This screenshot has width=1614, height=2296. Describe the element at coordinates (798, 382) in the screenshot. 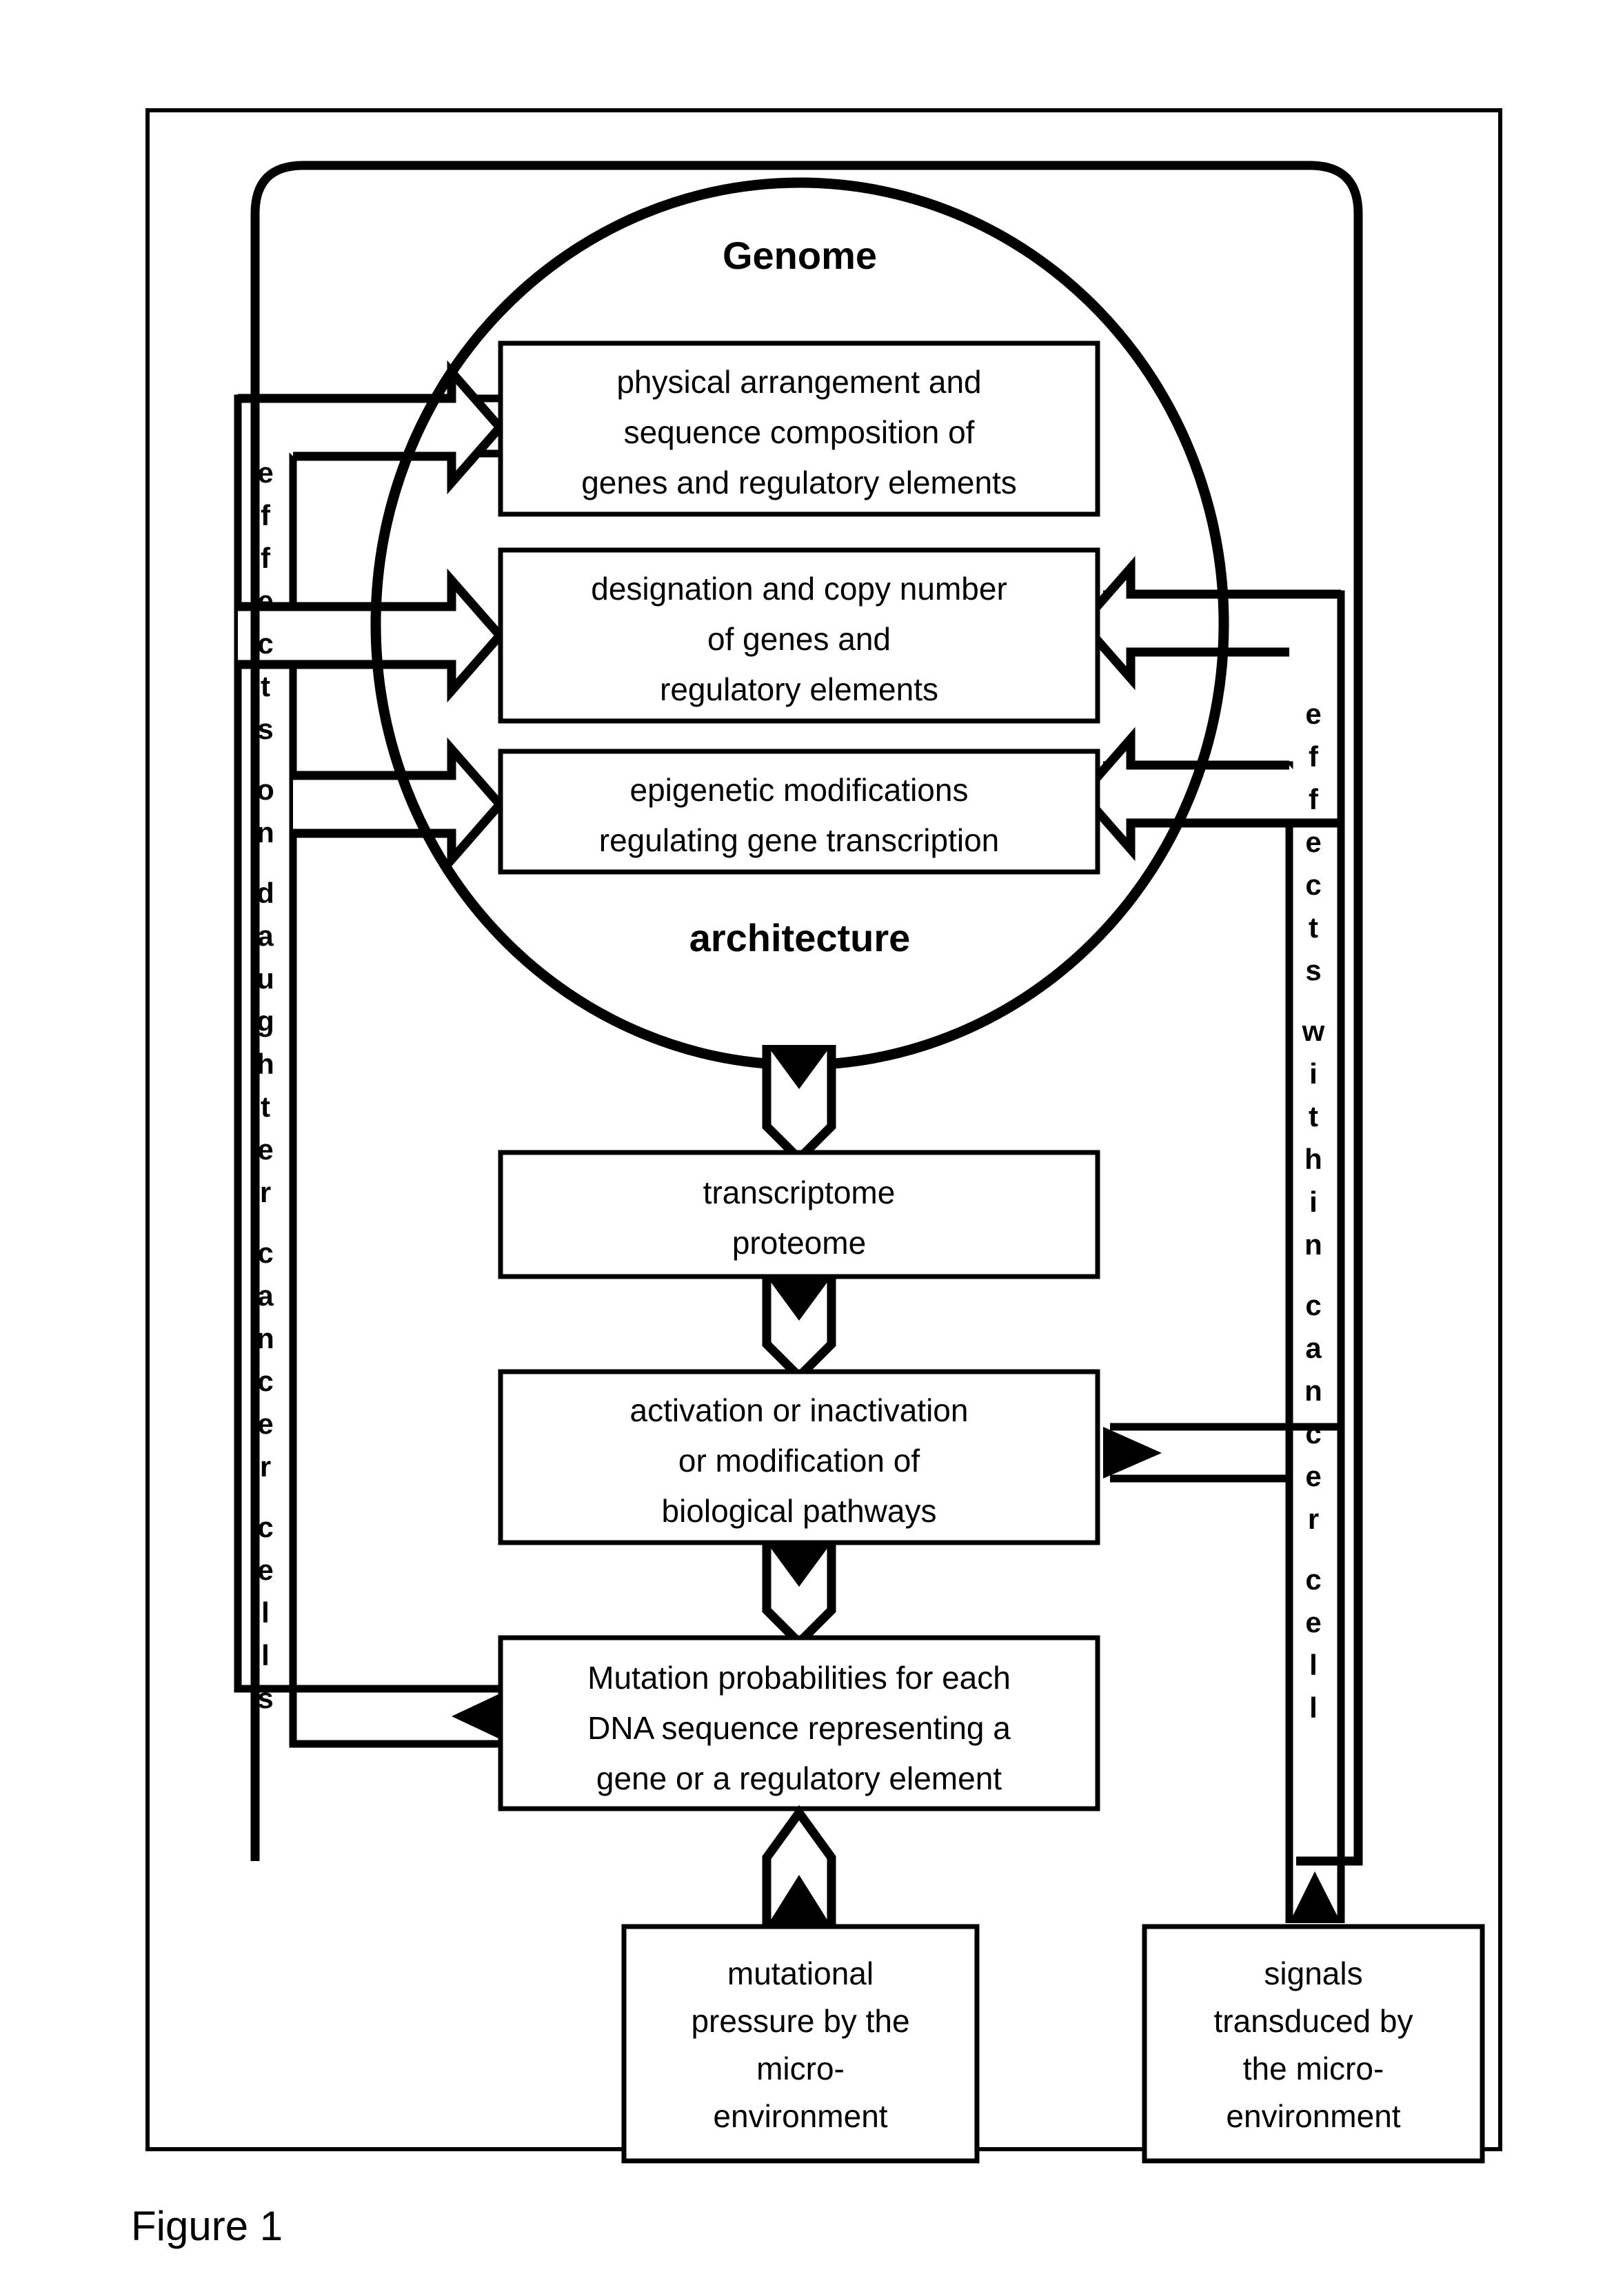

I see `box-line: physical arrangement and` at that location.